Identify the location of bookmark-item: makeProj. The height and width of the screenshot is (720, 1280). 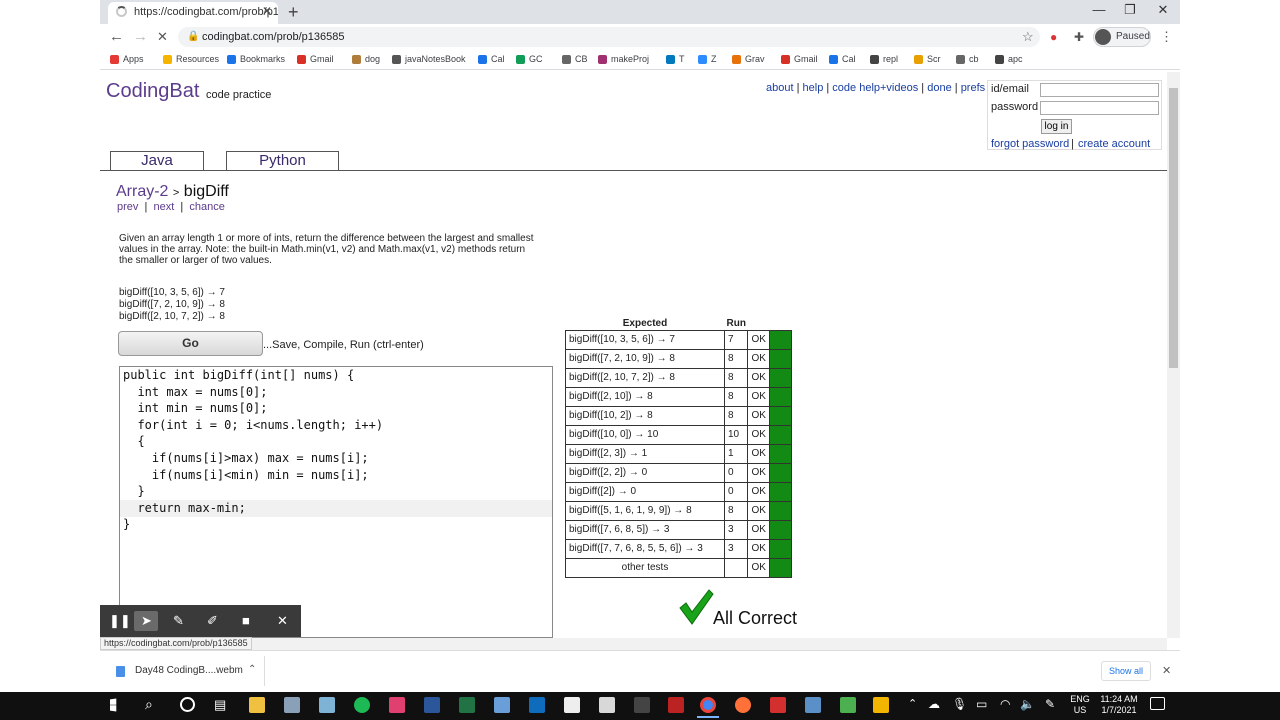
(623, 59).